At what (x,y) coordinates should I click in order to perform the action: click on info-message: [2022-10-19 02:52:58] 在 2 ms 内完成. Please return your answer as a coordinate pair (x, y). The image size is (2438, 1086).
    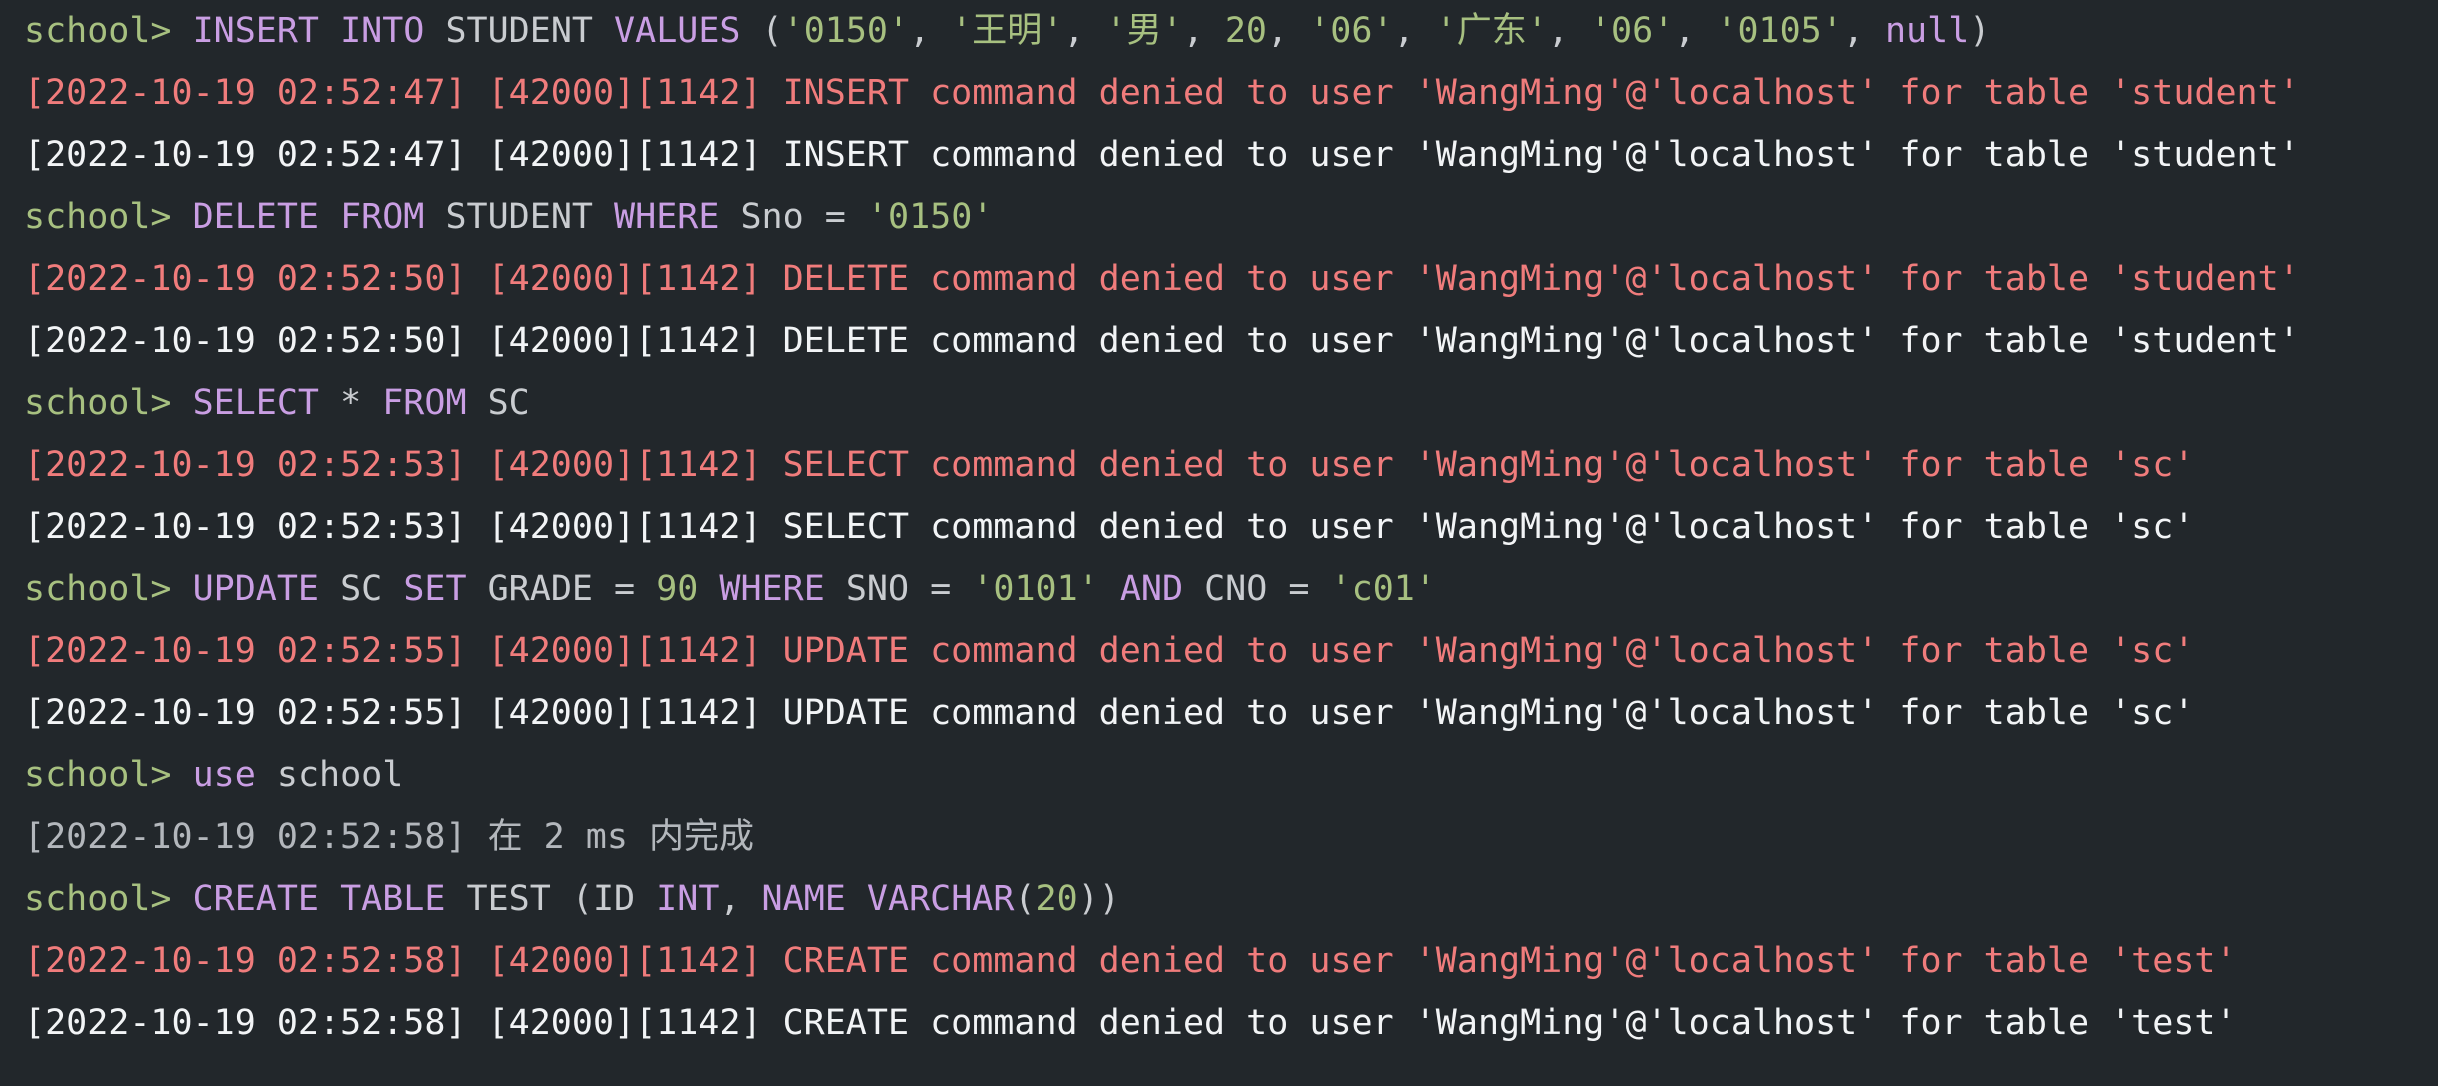
    Looking at the image, I should click on (389, 837).